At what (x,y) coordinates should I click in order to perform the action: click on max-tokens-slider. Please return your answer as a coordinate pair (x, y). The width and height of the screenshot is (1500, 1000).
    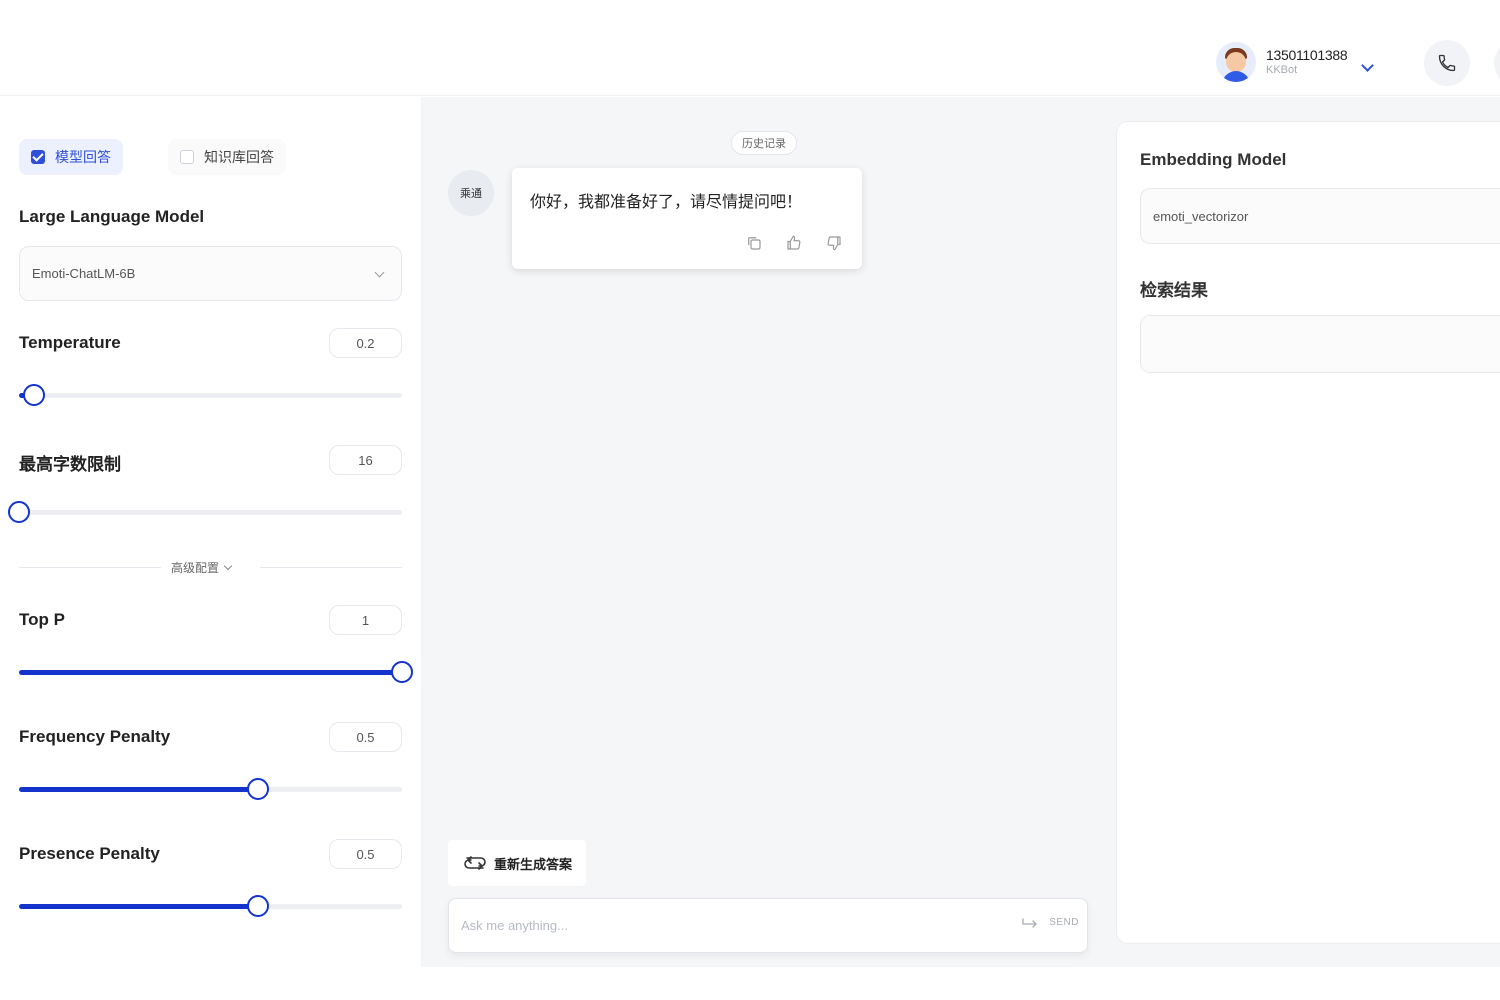
    Looking at the image, I should click on (205, 512).